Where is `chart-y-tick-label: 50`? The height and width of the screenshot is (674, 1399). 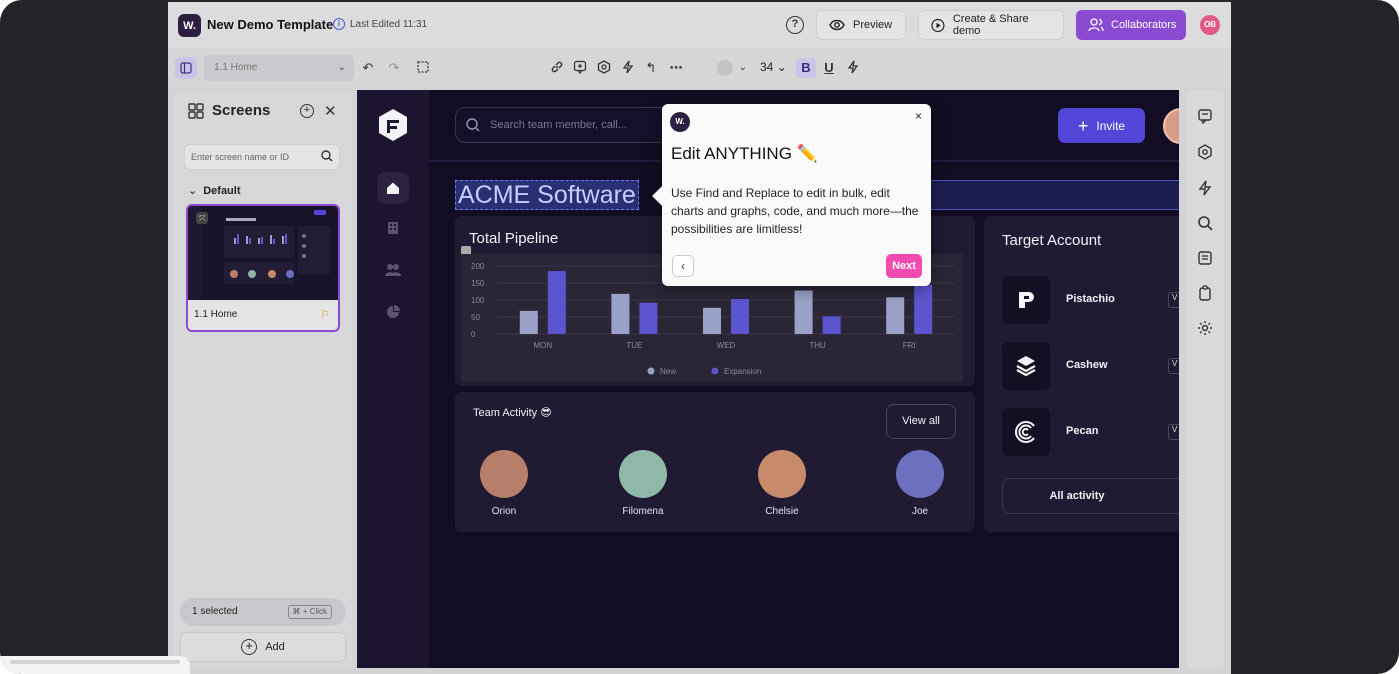 chart-y-tick-label: 50 is located at coordinates (475, 317).